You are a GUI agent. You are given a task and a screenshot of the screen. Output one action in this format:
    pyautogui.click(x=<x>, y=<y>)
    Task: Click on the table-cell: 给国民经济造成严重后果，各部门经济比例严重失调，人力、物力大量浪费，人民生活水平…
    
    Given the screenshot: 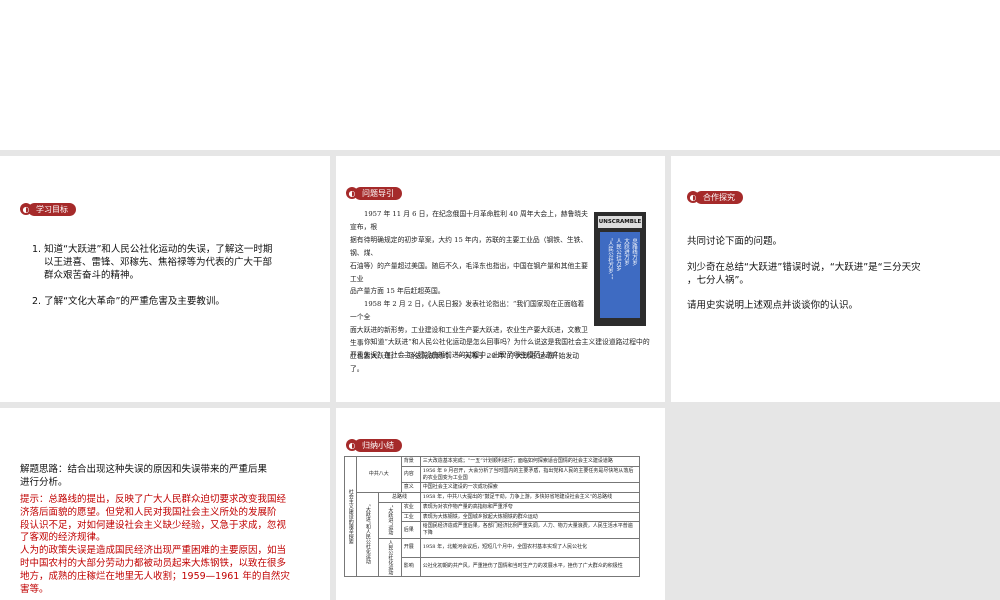 What is the action you would take?
    pyautogui.click(x=529, y=530)
    